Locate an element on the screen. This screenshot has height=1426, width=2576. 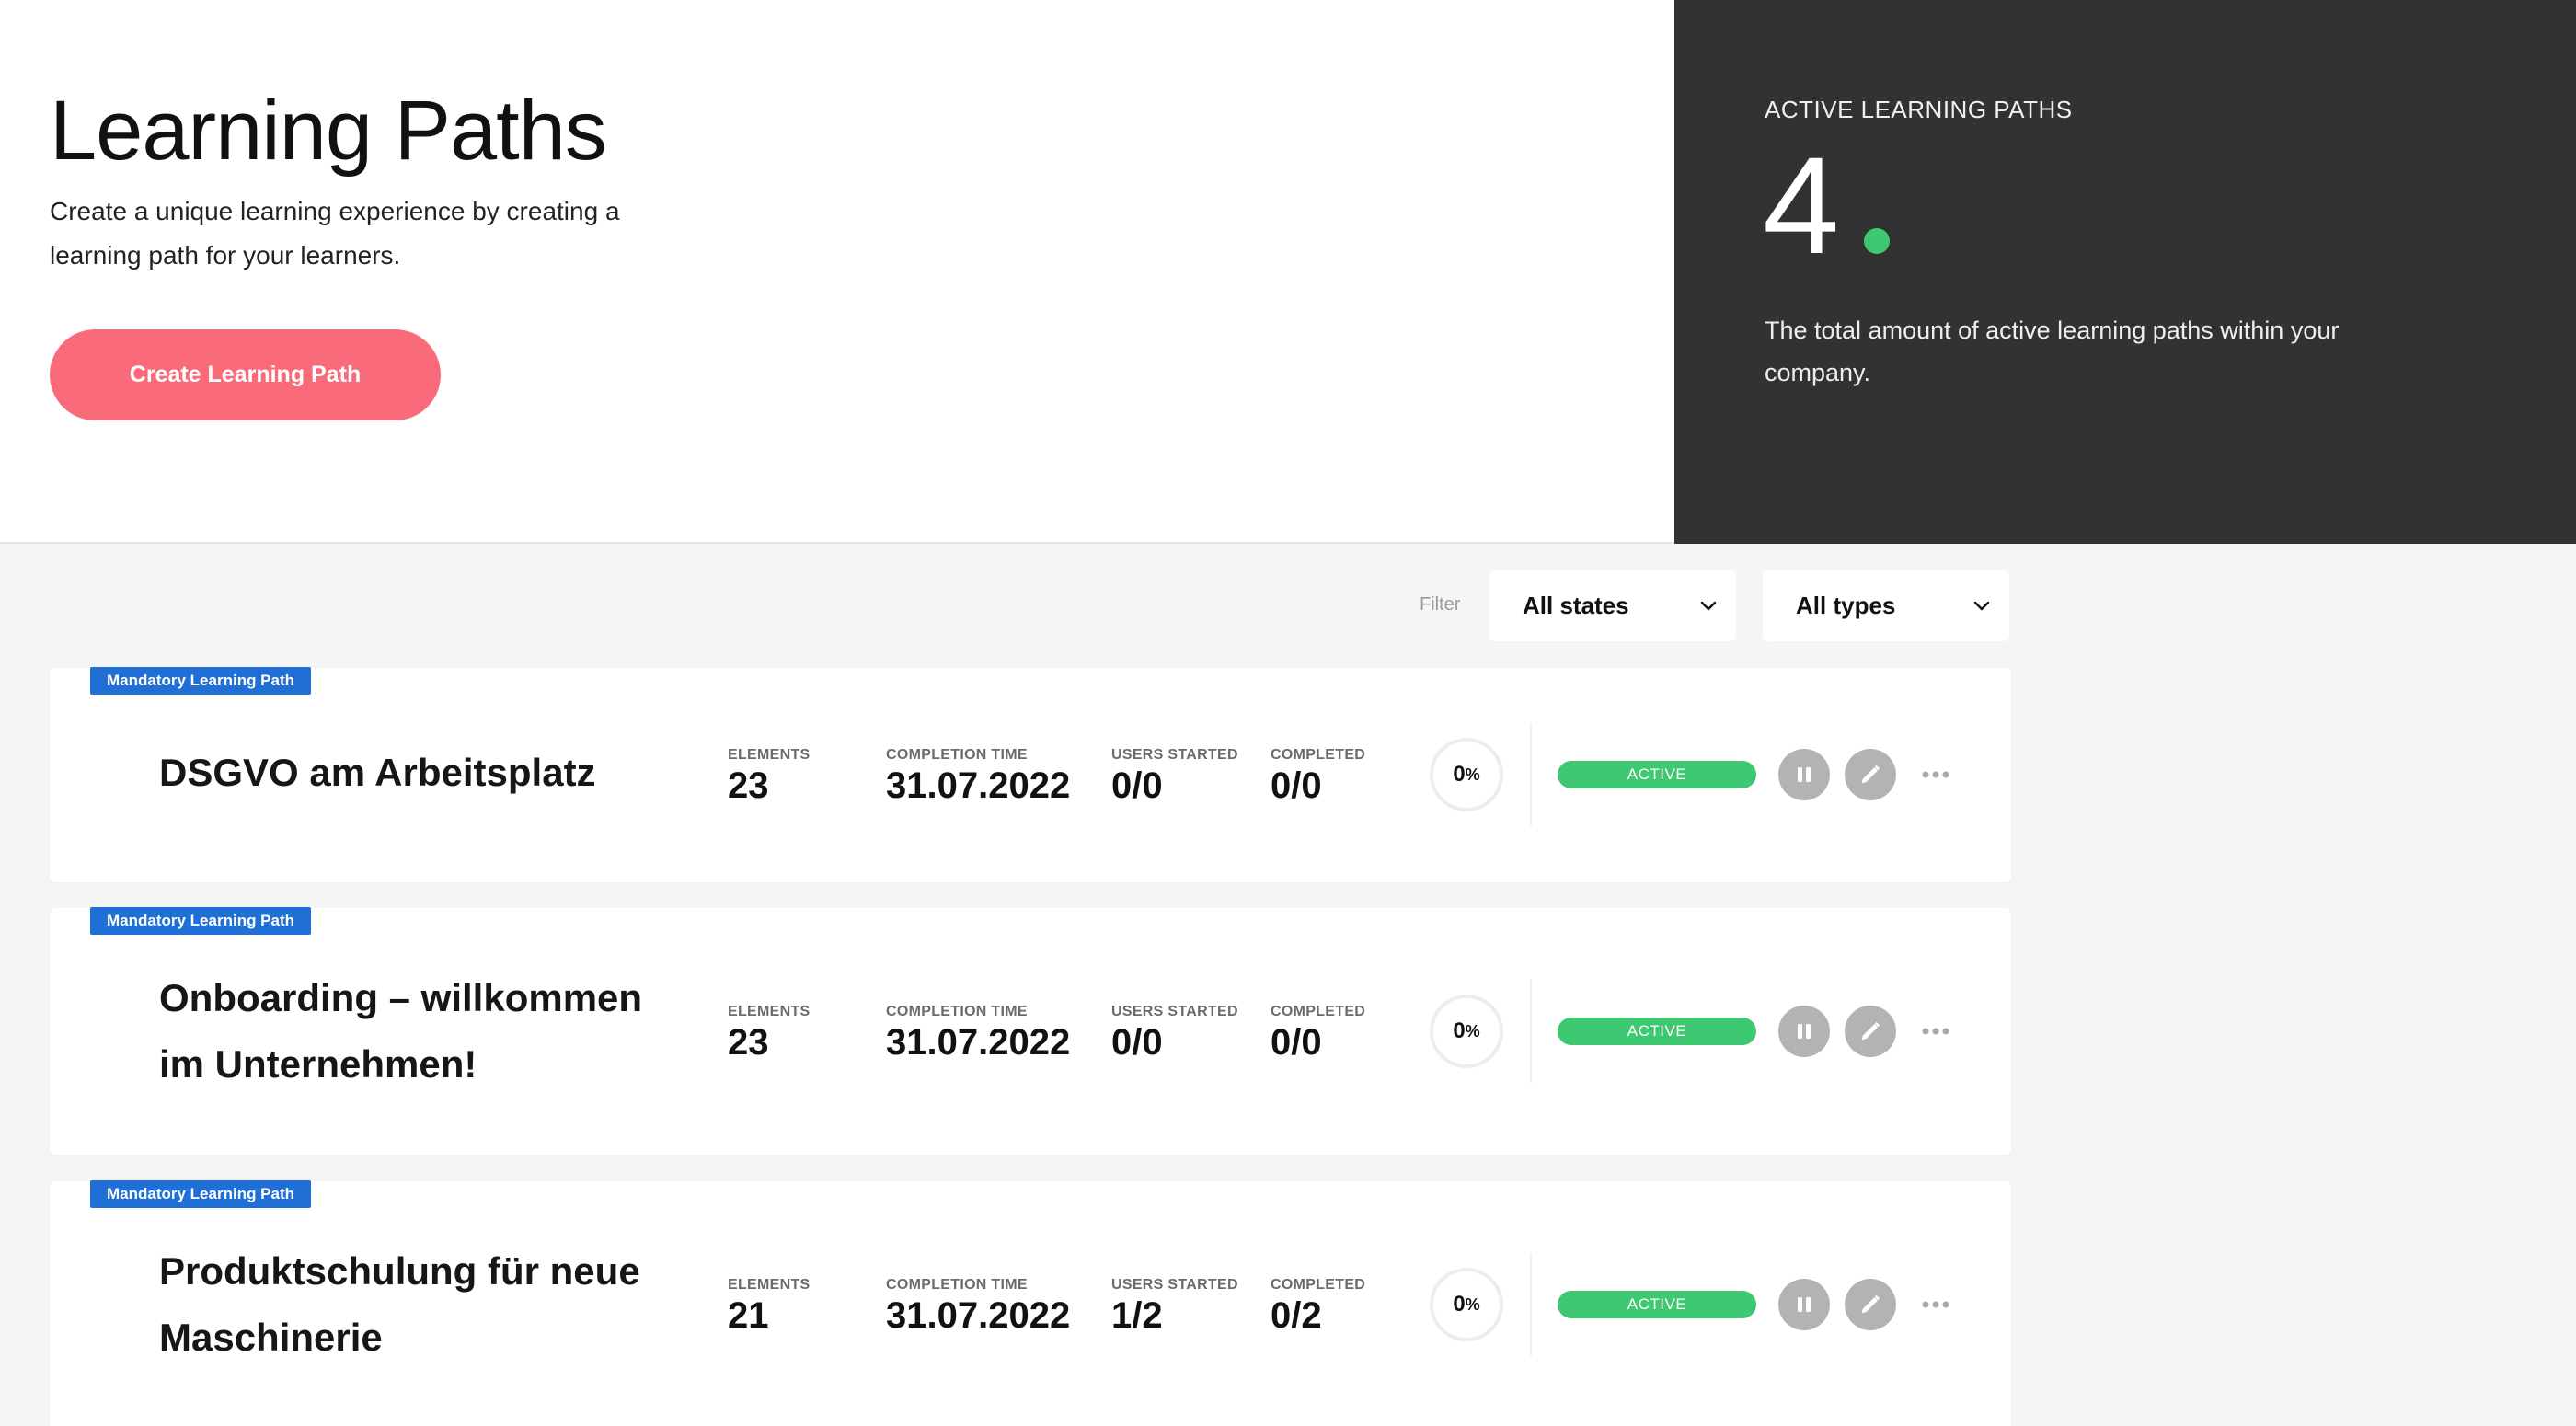
learning-path-title: Onboarding – willkommen im Unternehmen! is located at coordinates (416, 1031).